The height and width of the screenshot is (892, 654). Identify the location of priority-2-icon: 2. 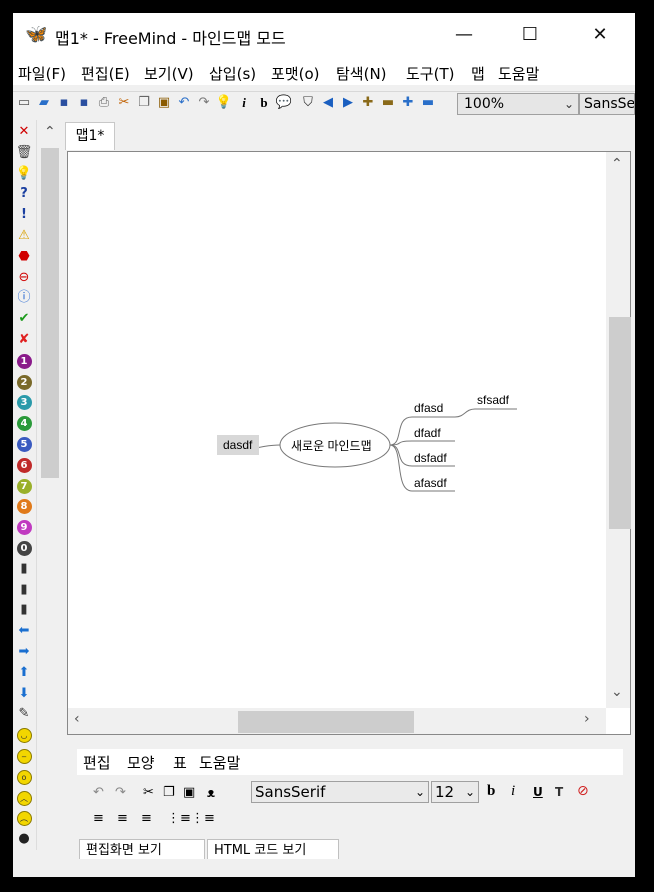
(24, 382).